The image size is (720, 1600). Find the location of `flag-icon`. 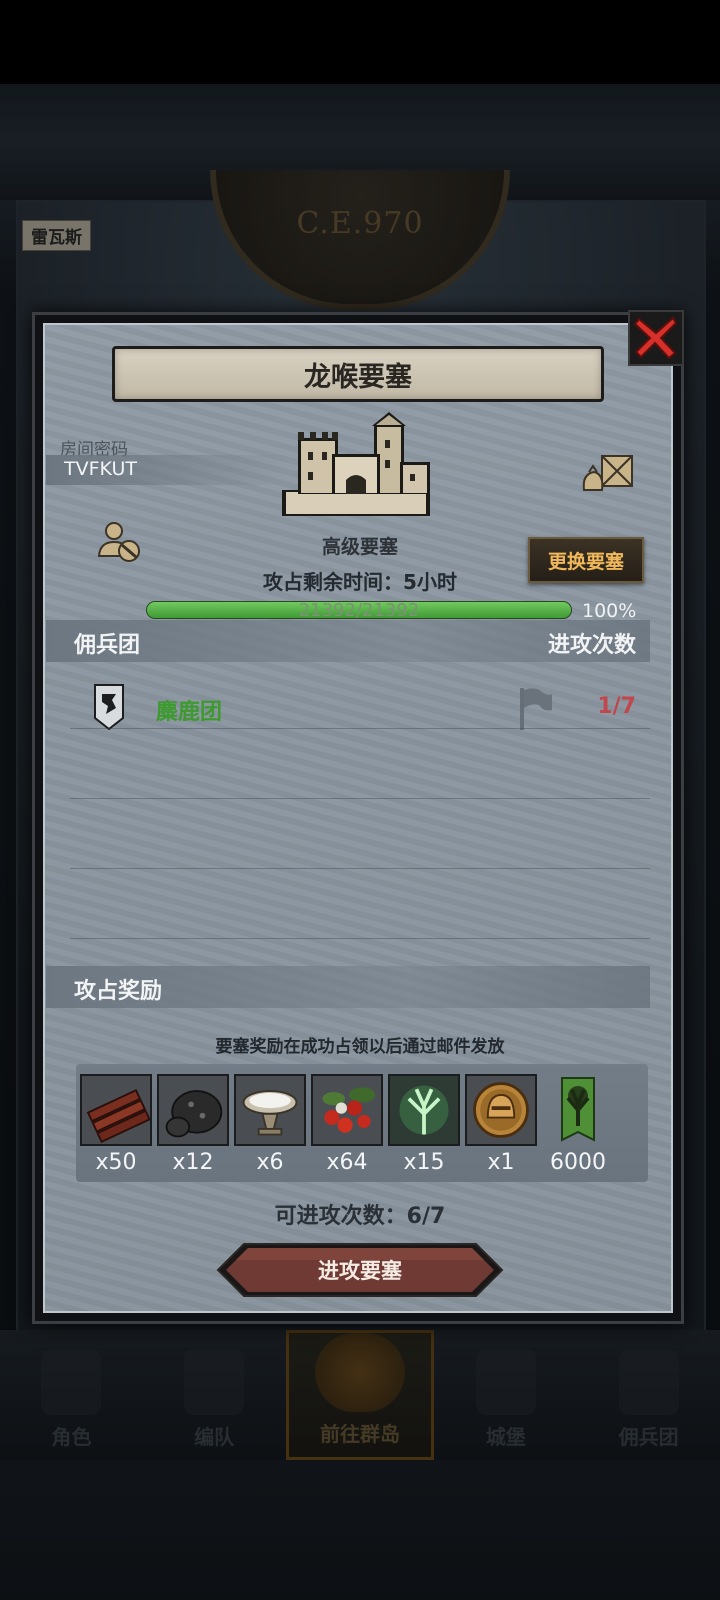

flag-icon is located at coordinates (536, 709).